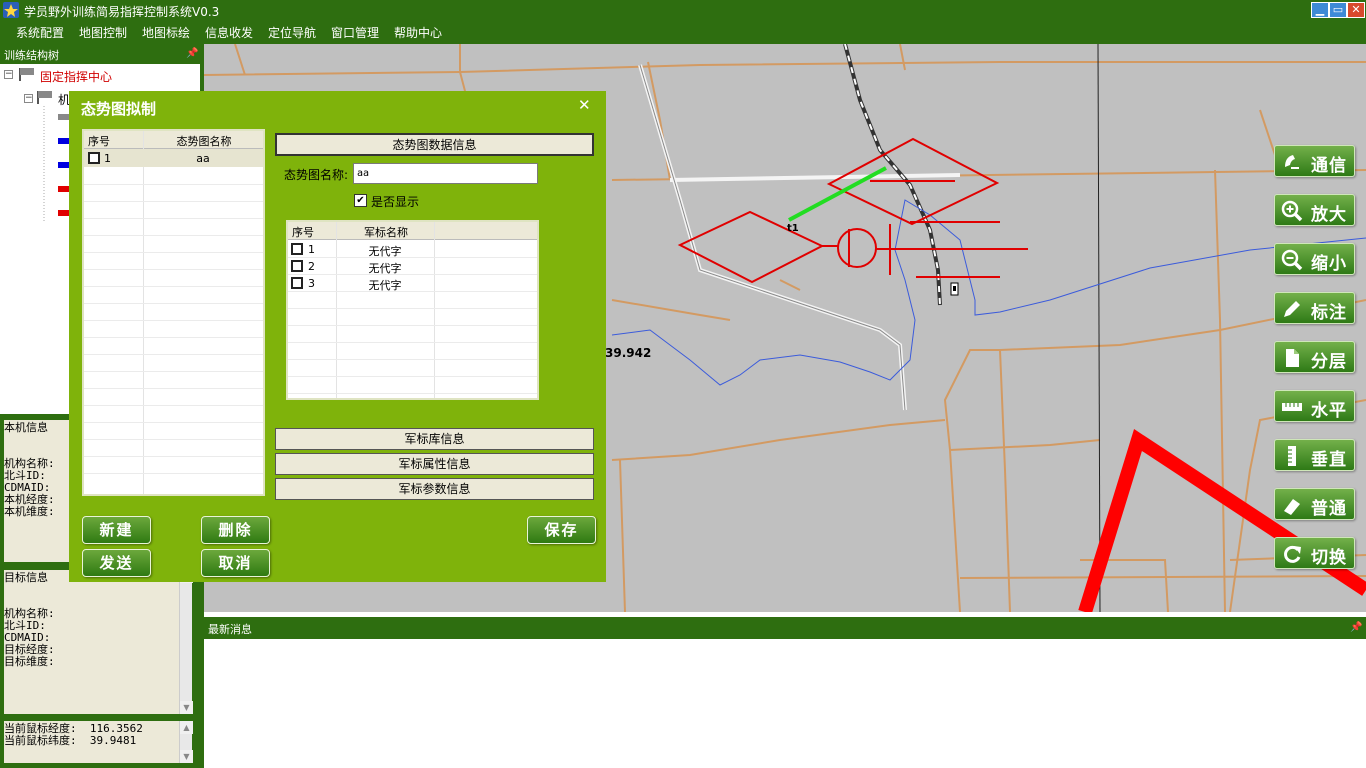  What do you see at coordinates (785, 703) in the screenshot?
I see `messages-area` at bounding box center [785, 703].